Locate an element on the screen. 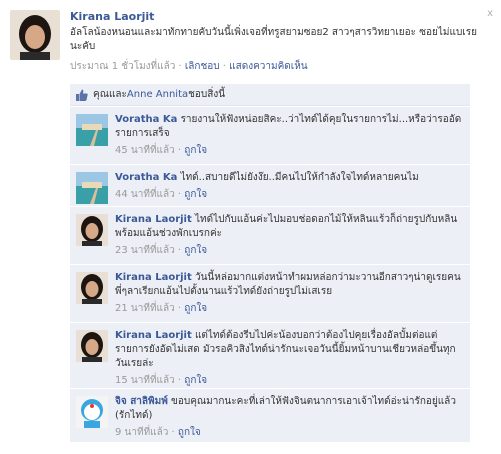 The height and width of the screenshot is (454, 501). comment-time: 45 นาทีที่แล้ว is located at coordinates (145, 150).